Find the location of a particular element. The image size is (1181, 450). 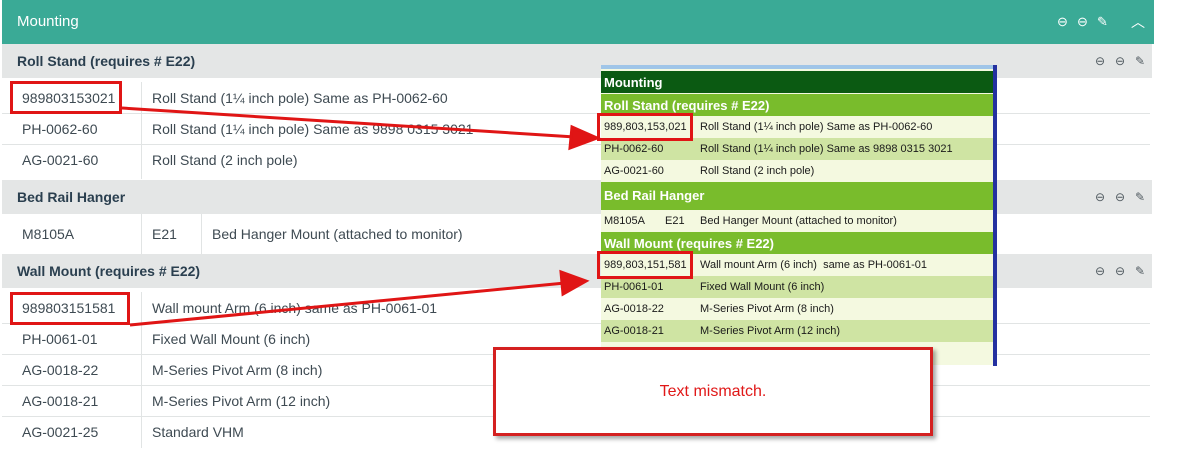

annotation-note: Text mismatch. is located at coordinates (713, 391).